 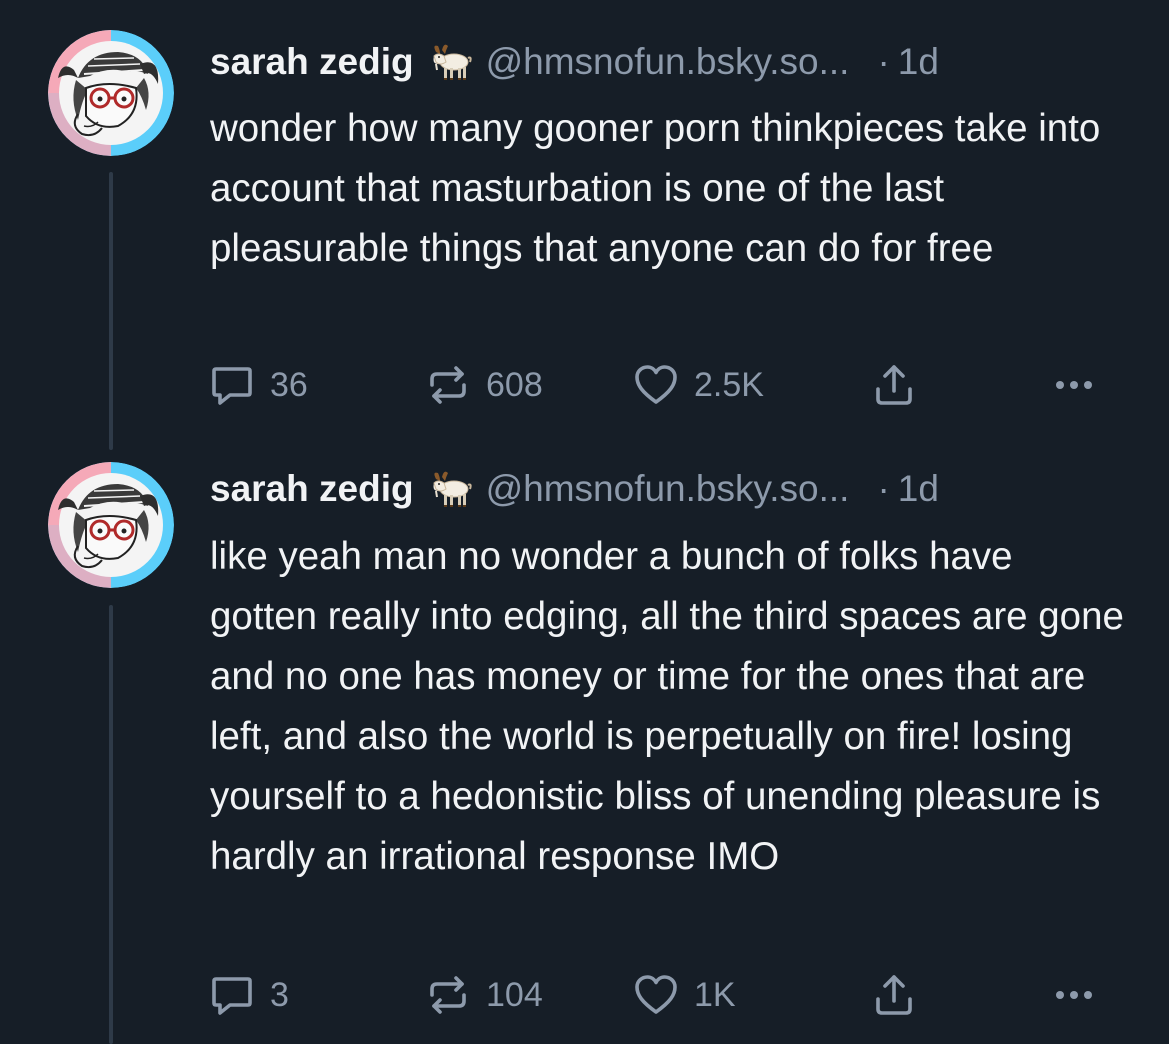 What do you see at coordinates (483, 385) in the screenshot?
I see `repost-button: 608` at bounding box center [483, 385].